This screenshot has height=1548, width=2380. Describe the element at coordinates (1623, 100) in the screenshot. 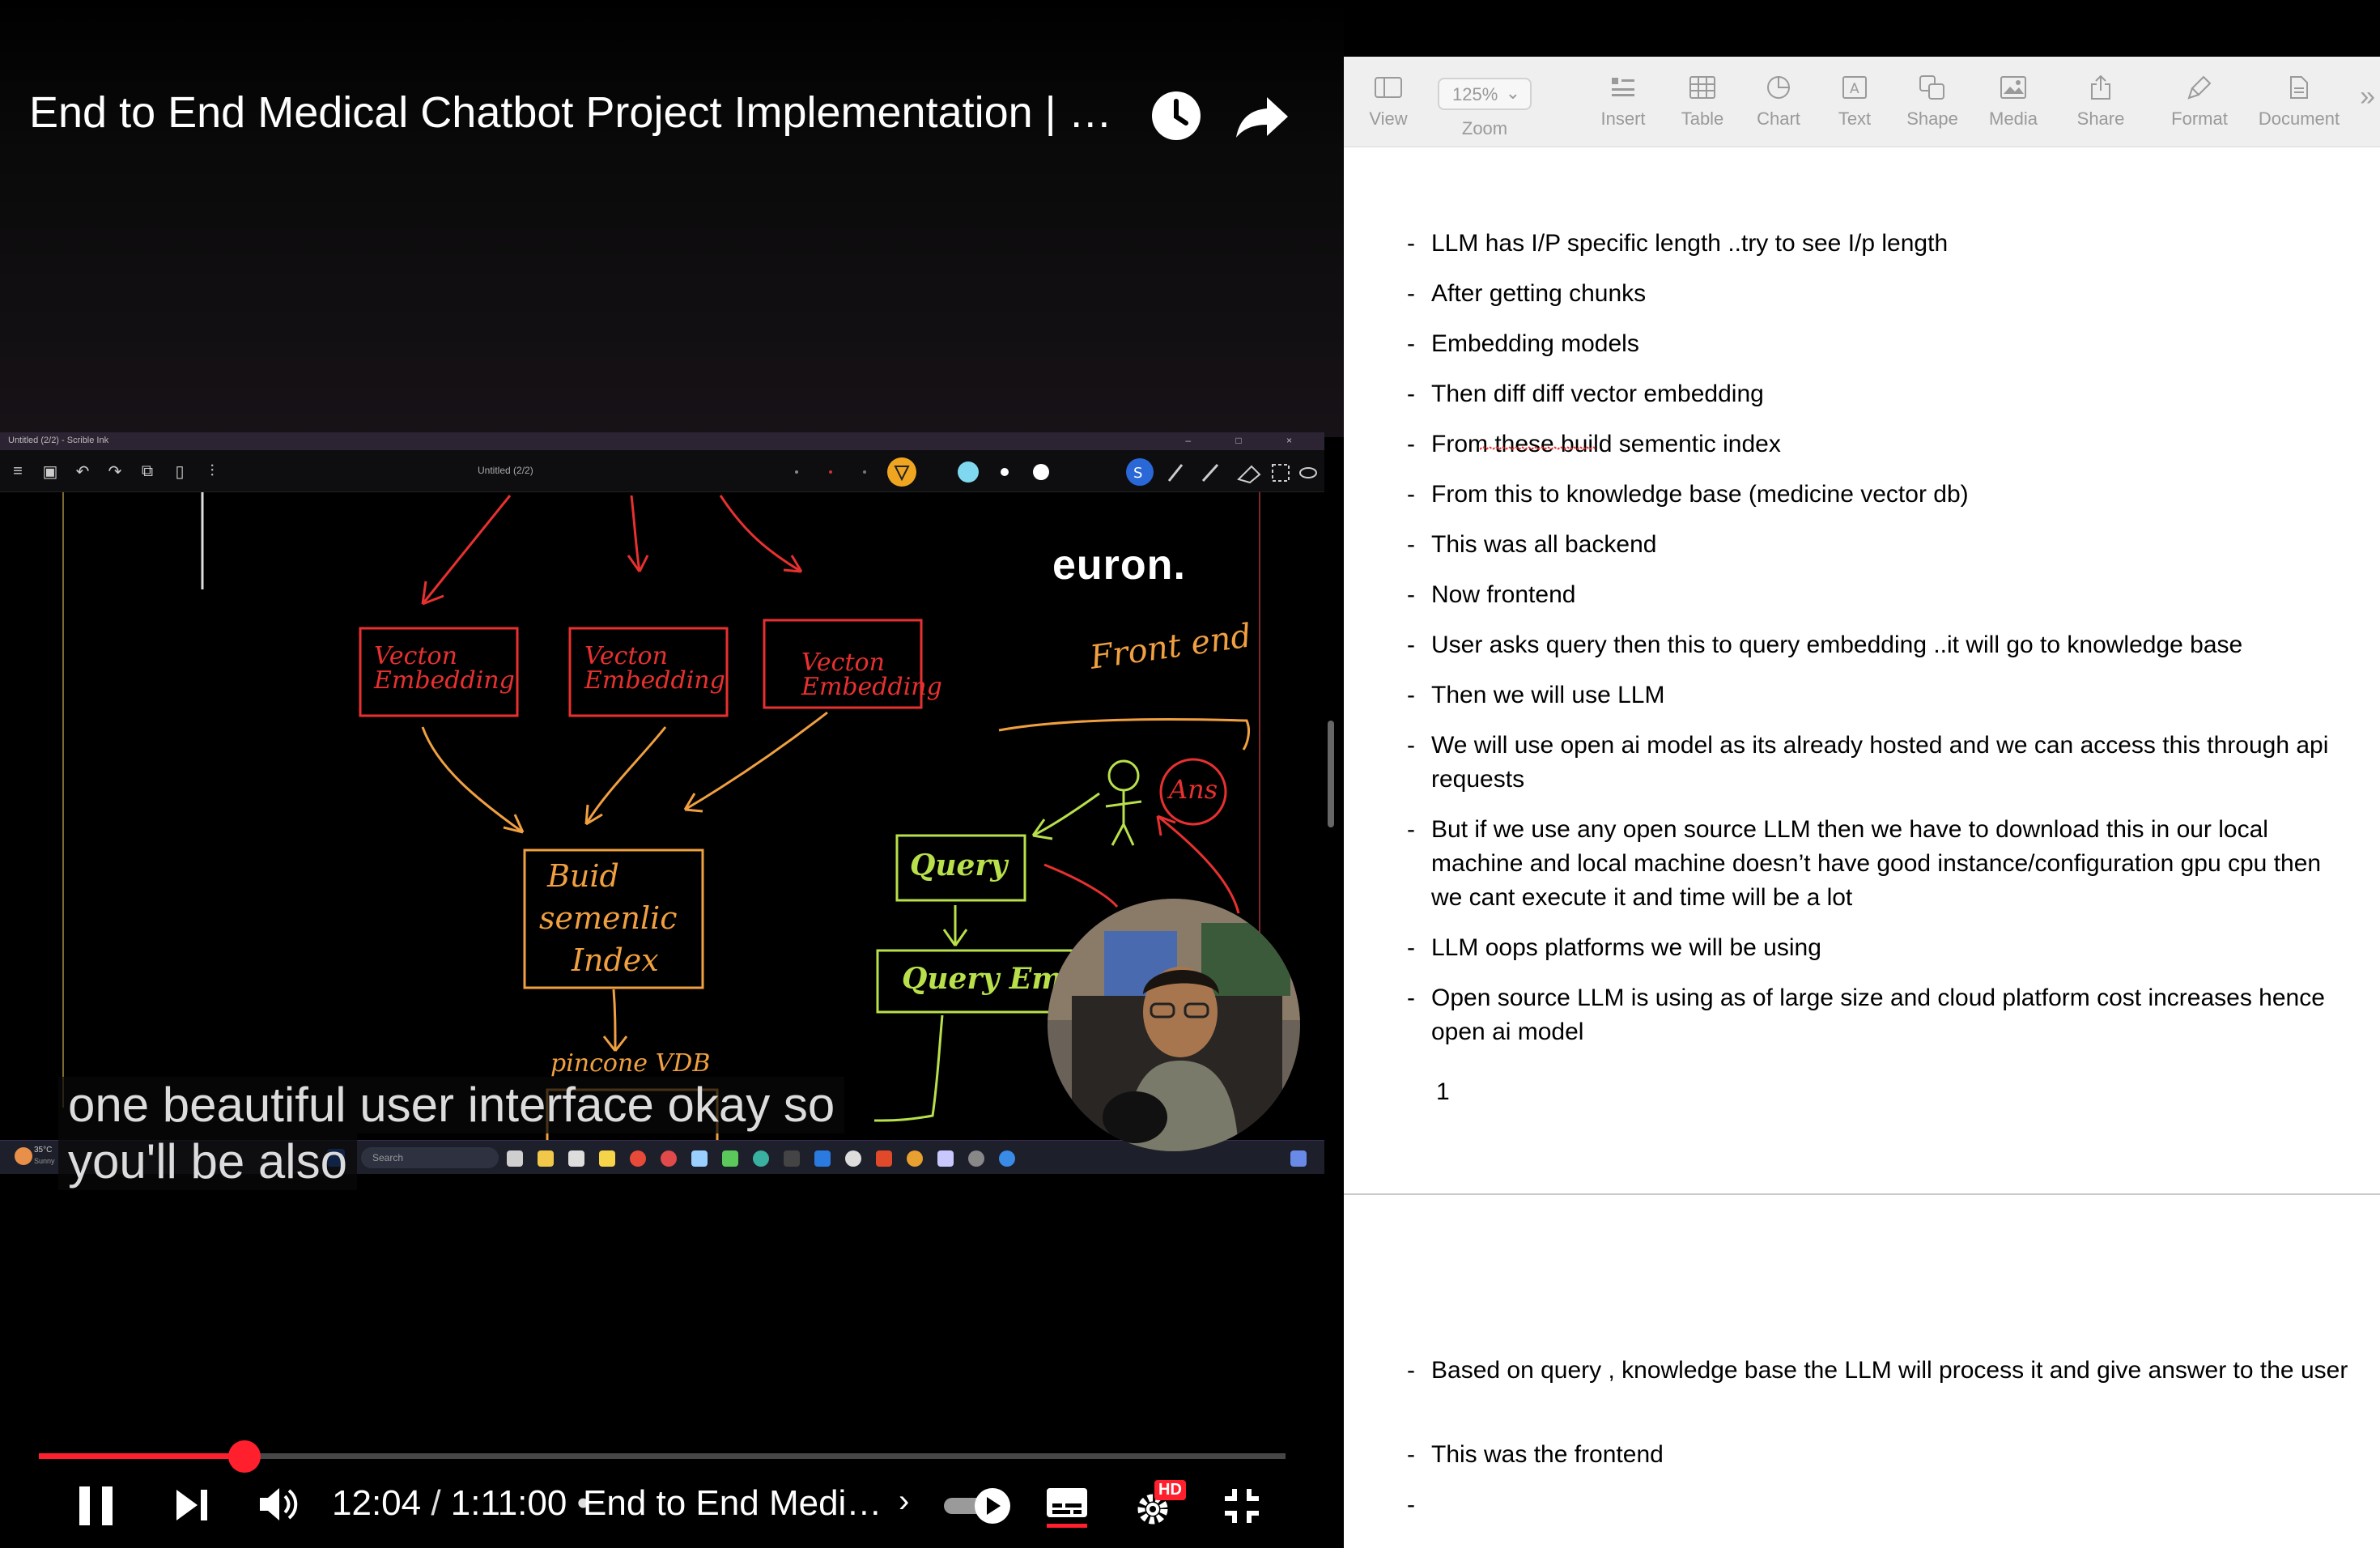

I see `insert-button: Insert` at that location.